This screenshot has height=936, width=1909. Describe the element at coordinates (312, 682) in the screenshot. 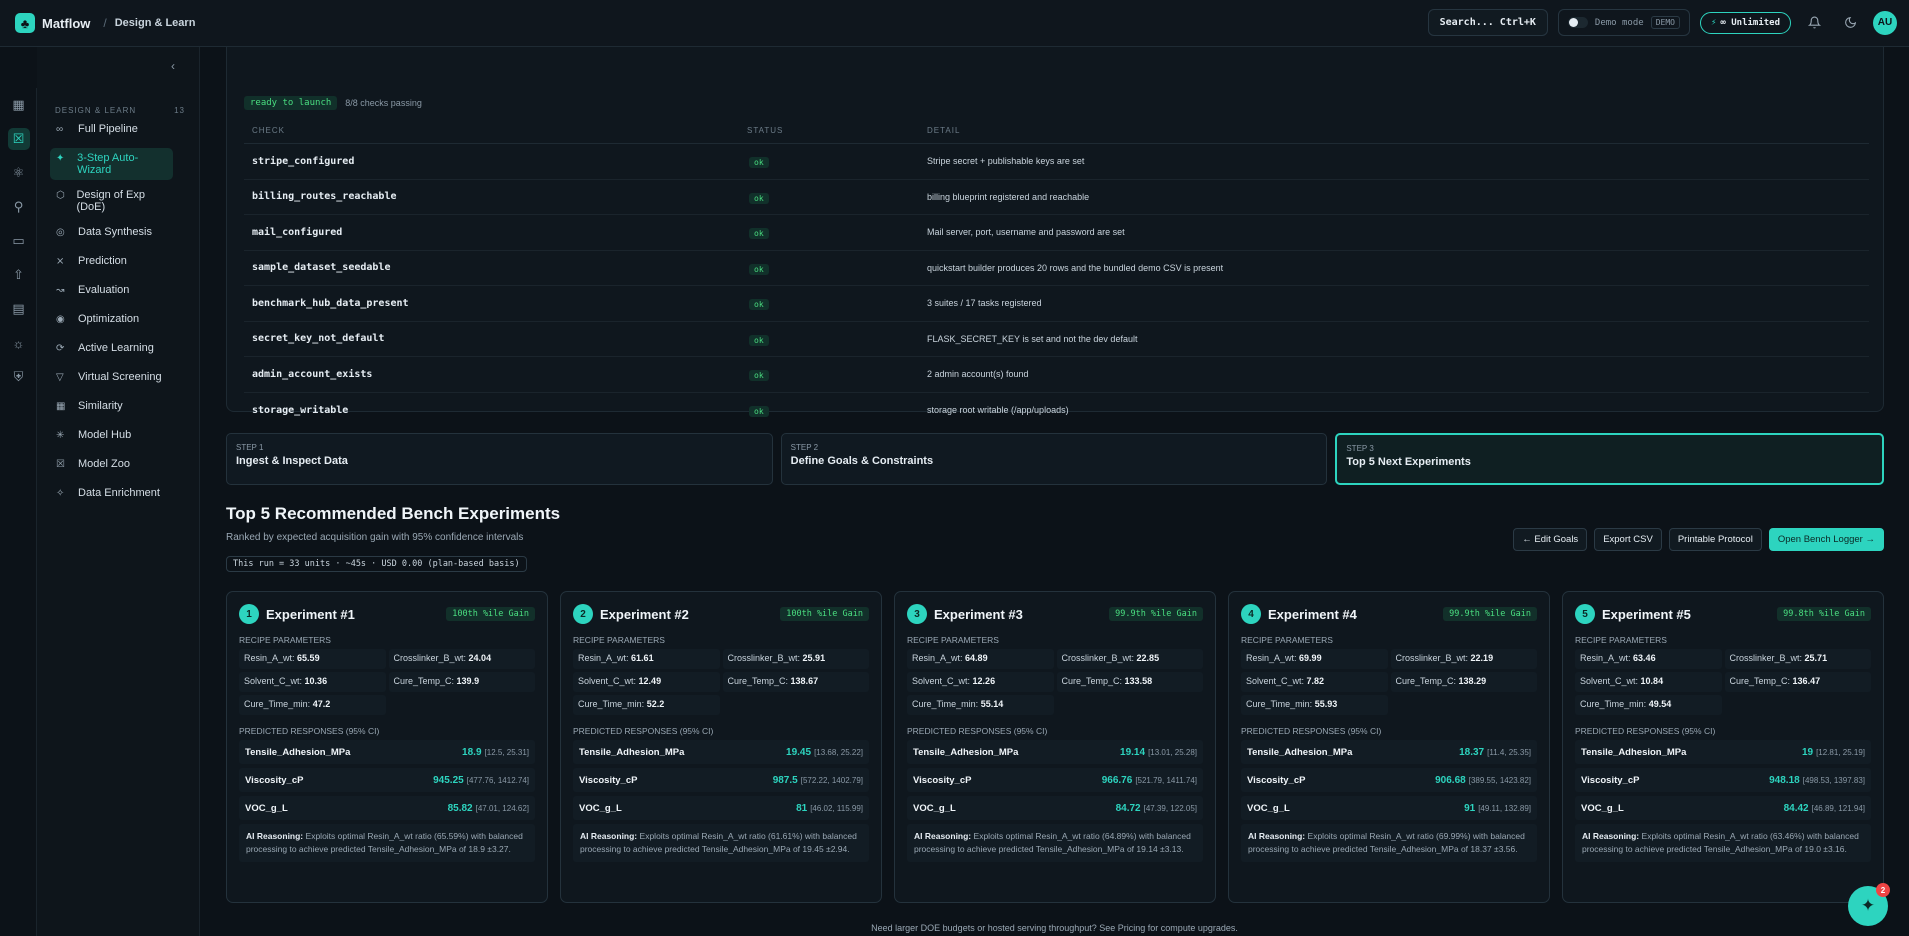

I see `recipe-param: Solvent_C_wt: 10.36` at that location.